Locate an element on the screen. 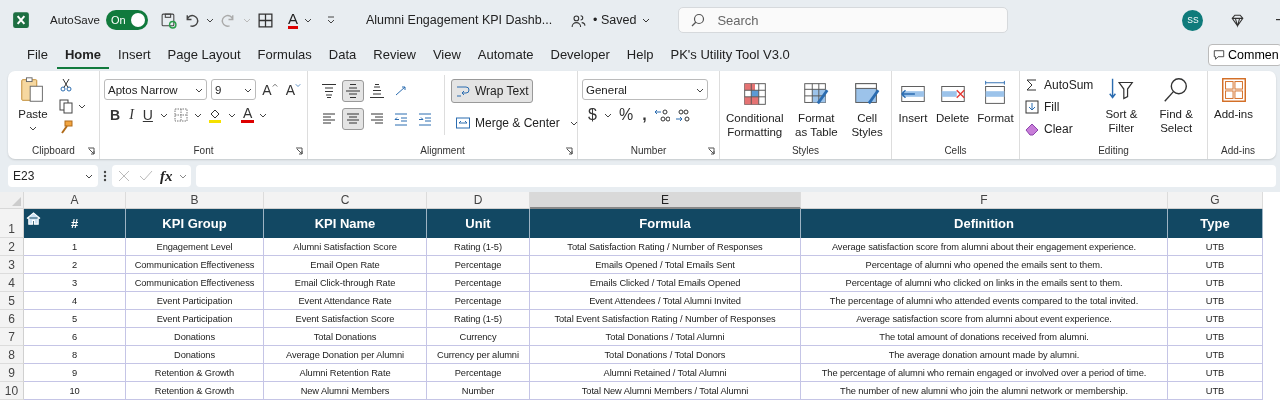 Image resolution: width=1280 pixels, height=410 pixels. ribbon-tab: Home is located at coordinates (83, 55).